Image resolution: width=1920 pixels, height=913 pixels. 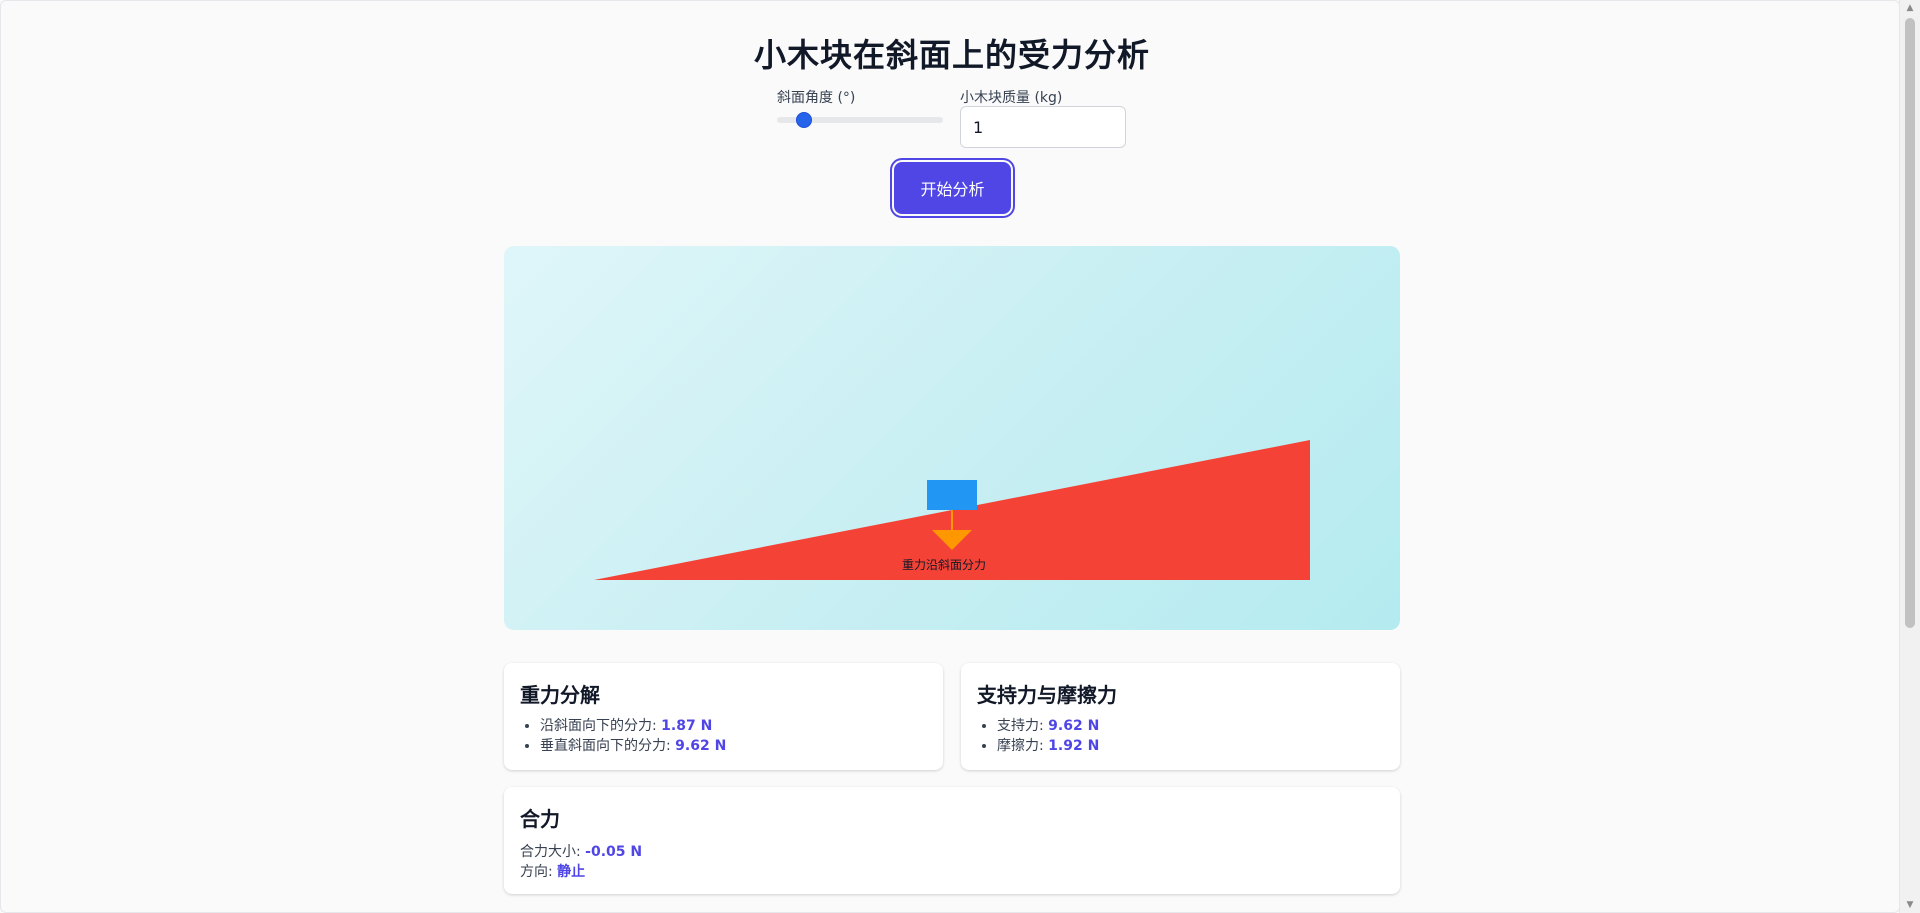 I want to click on gravity-list: 沿斜面向下的分力: 1.87 N 垂直斜面向下的分力: 9.62 N, so click(x=723, y=736).